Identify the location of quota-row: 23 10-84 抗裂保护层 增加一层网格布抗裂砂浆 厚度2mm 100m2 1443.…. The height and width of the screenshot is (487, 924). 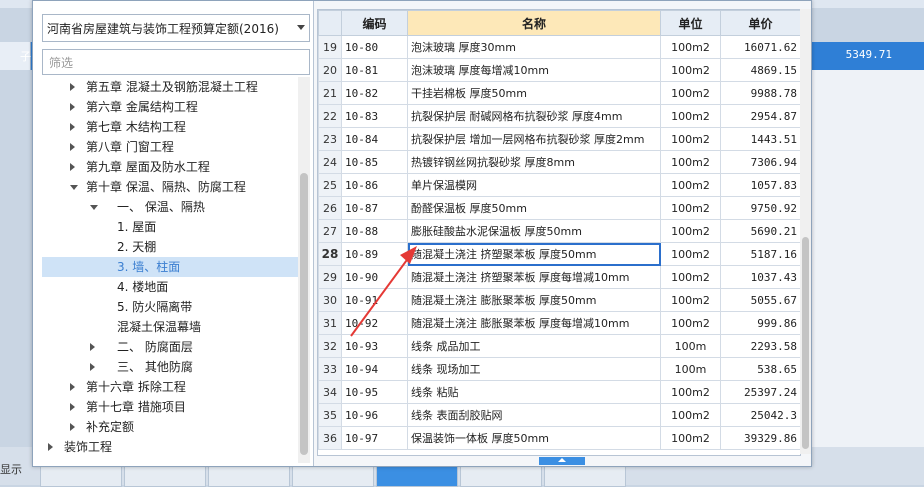
(559, 139).